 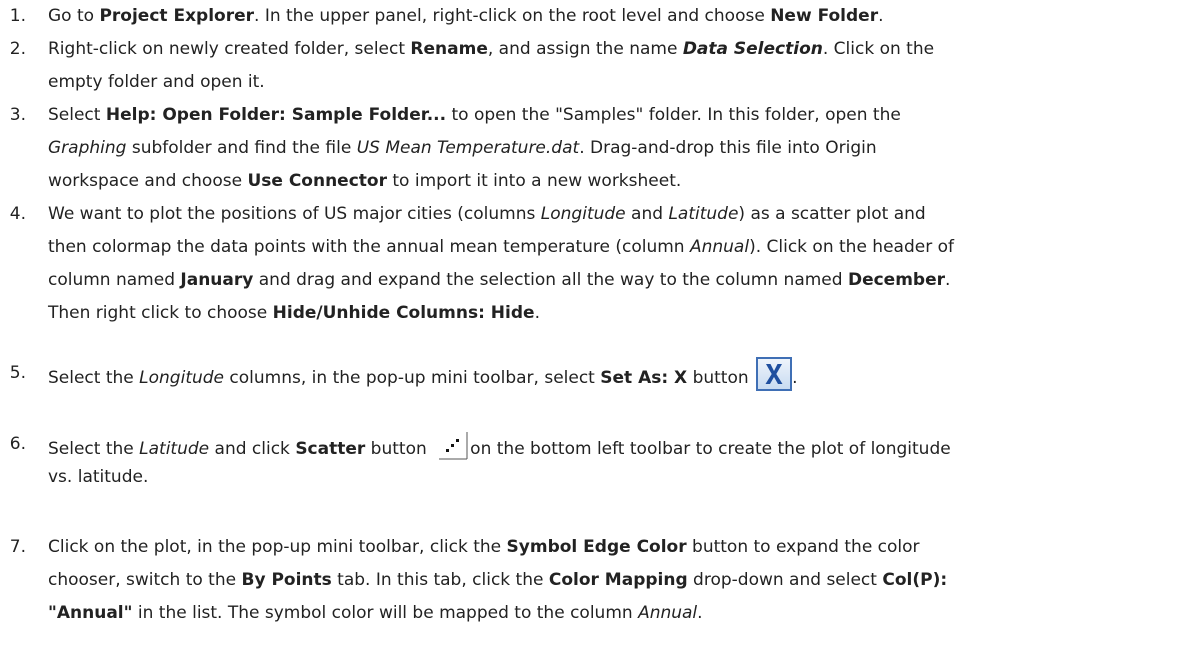 I want to click on step-number: 6., so click(x=17, y=444).